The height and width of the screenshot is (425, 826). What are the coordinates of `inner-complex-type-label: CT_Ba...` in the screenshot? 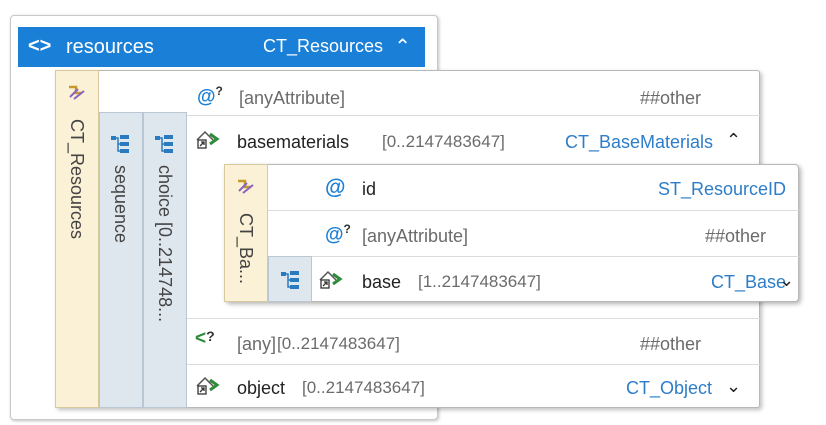 It's located at (246, 249).